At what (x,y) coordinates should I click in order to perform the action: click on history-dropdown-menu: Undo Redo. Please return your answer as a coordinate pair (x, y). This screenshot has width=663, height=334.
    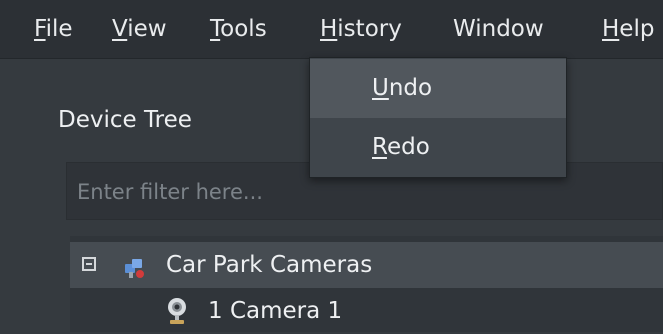
    Looking at the image, I should click on (438, 117).